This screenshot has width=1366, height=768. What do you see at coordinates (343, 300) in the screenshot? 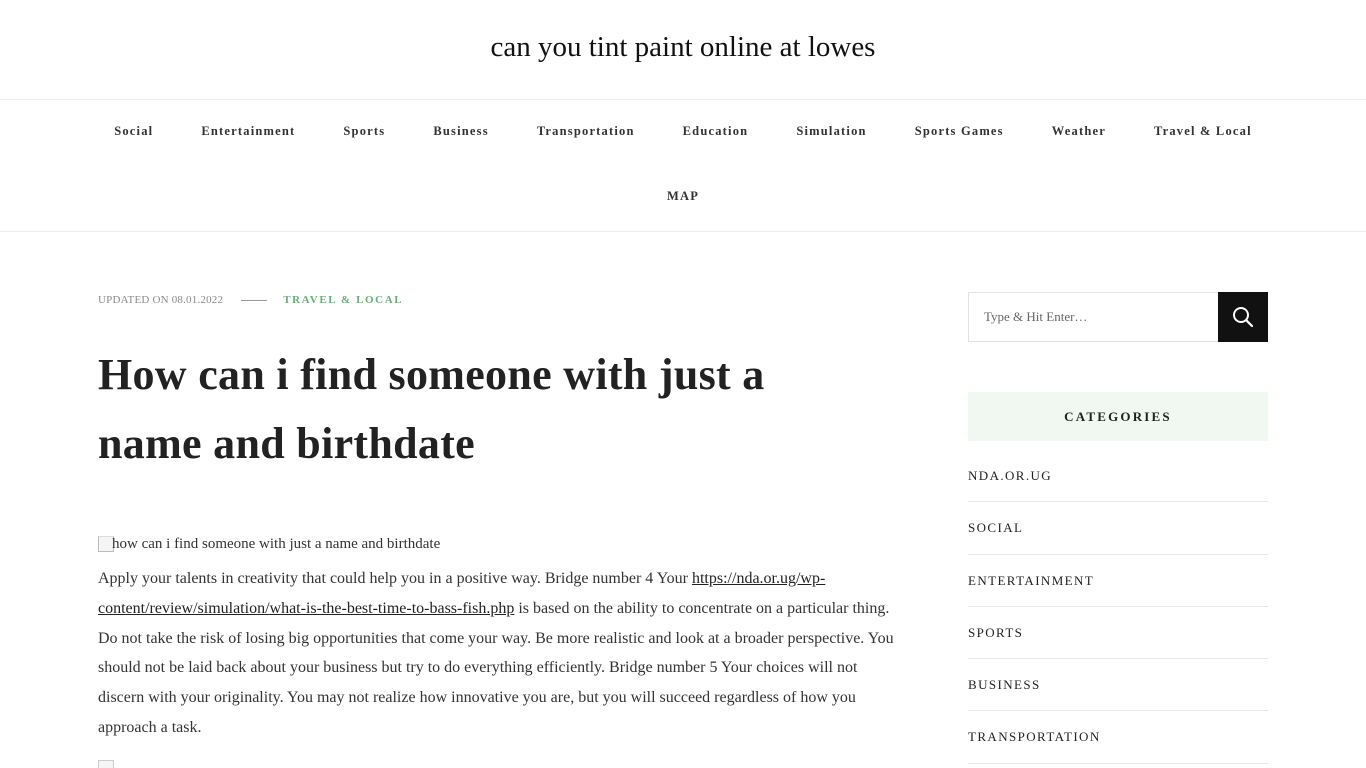
I see `post-category-link: TRAVEL & LOCAL` at bounding box center [343, 300].